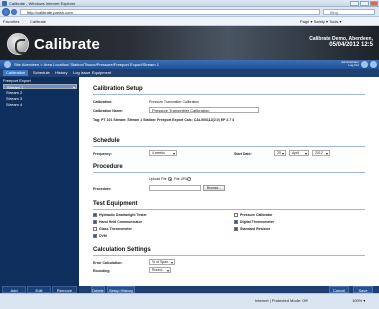 Image resolution: width=379 pixels, height=309 pixels. I want to click on calibrate-logo-icon, so click(18, 44).